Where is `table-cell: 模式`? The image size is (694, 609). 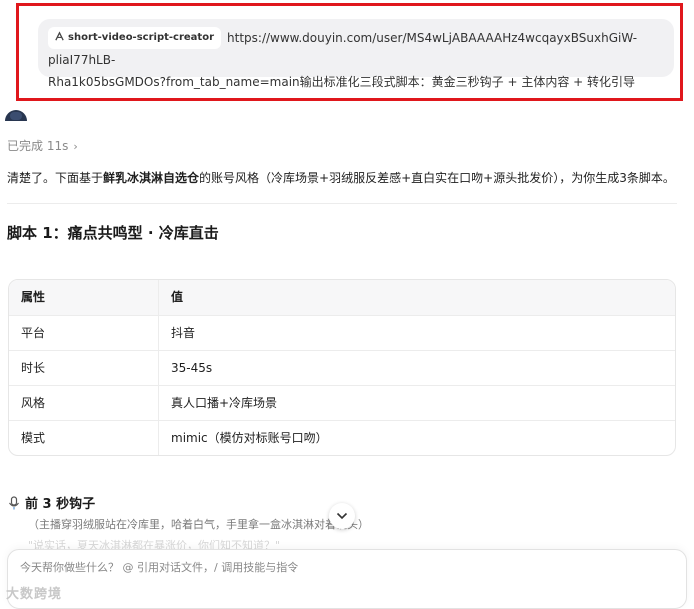 table-cell: 模式 is located at coordinates (33, 438).